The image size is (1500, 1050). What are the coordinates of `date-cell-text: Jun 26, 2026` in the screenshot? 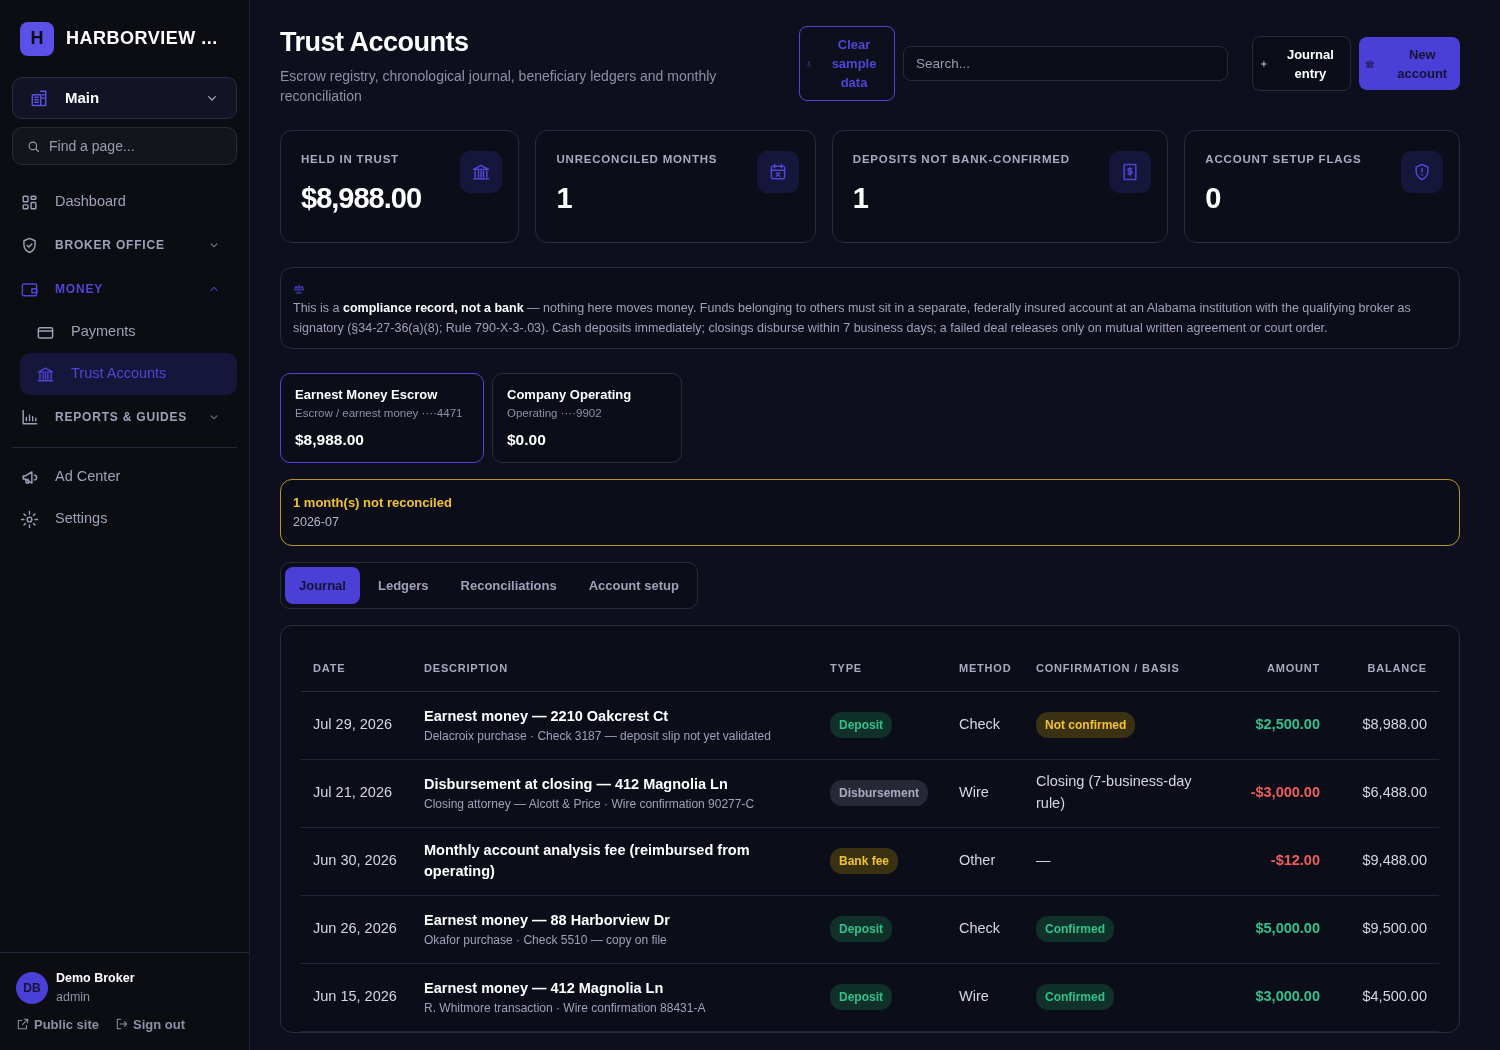 It's located at (355, 929).